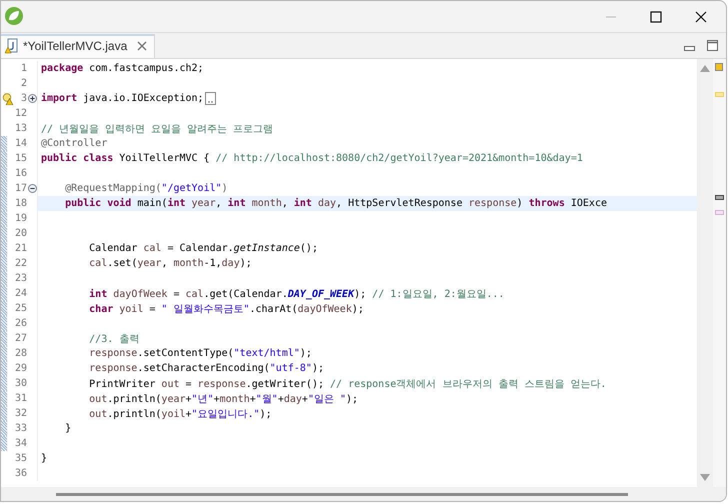  I want to click on code-line: PrintWriter out = response.getWriter(); // response객체에서 브라우저의 출력 스트림을 얻는다., so click(347, 384).